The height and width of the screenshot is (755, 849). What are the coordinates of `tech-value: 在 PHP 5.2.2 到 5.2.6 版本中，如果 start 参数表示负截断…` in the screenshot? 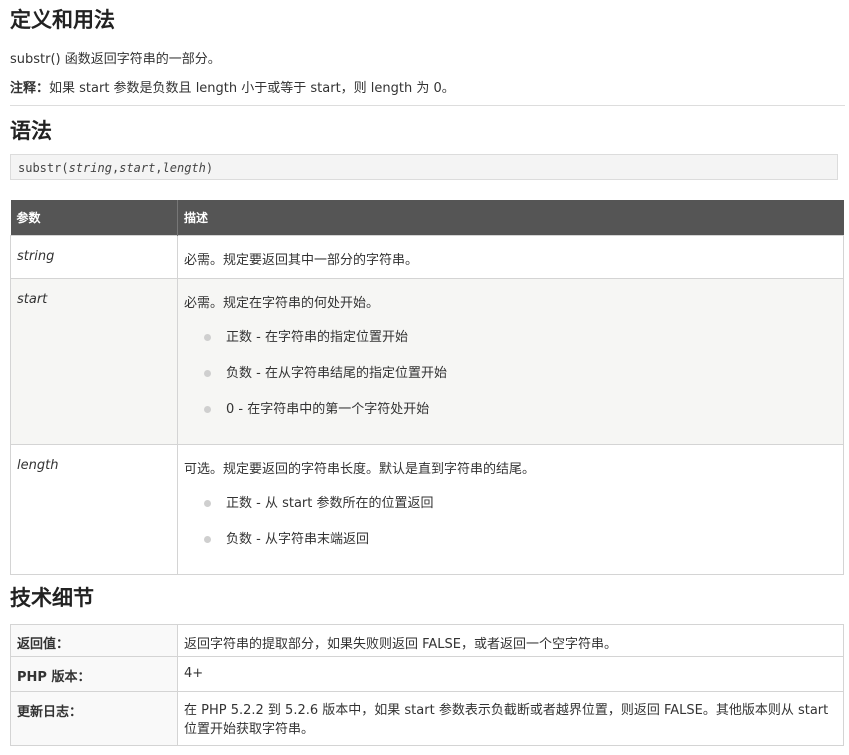 It's located at (510, 718).